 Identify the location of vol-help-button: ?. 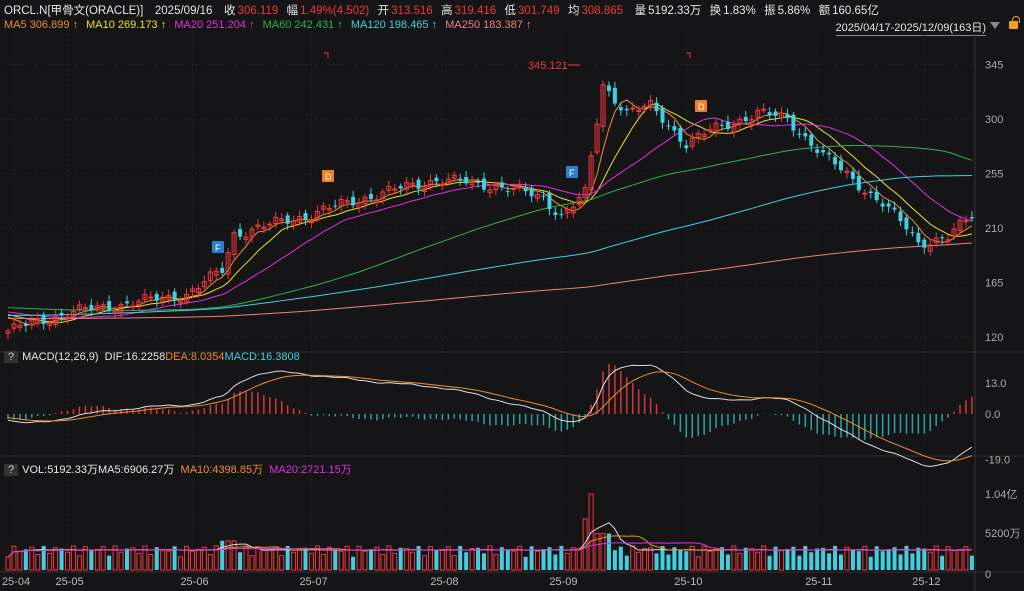
(11, 470).